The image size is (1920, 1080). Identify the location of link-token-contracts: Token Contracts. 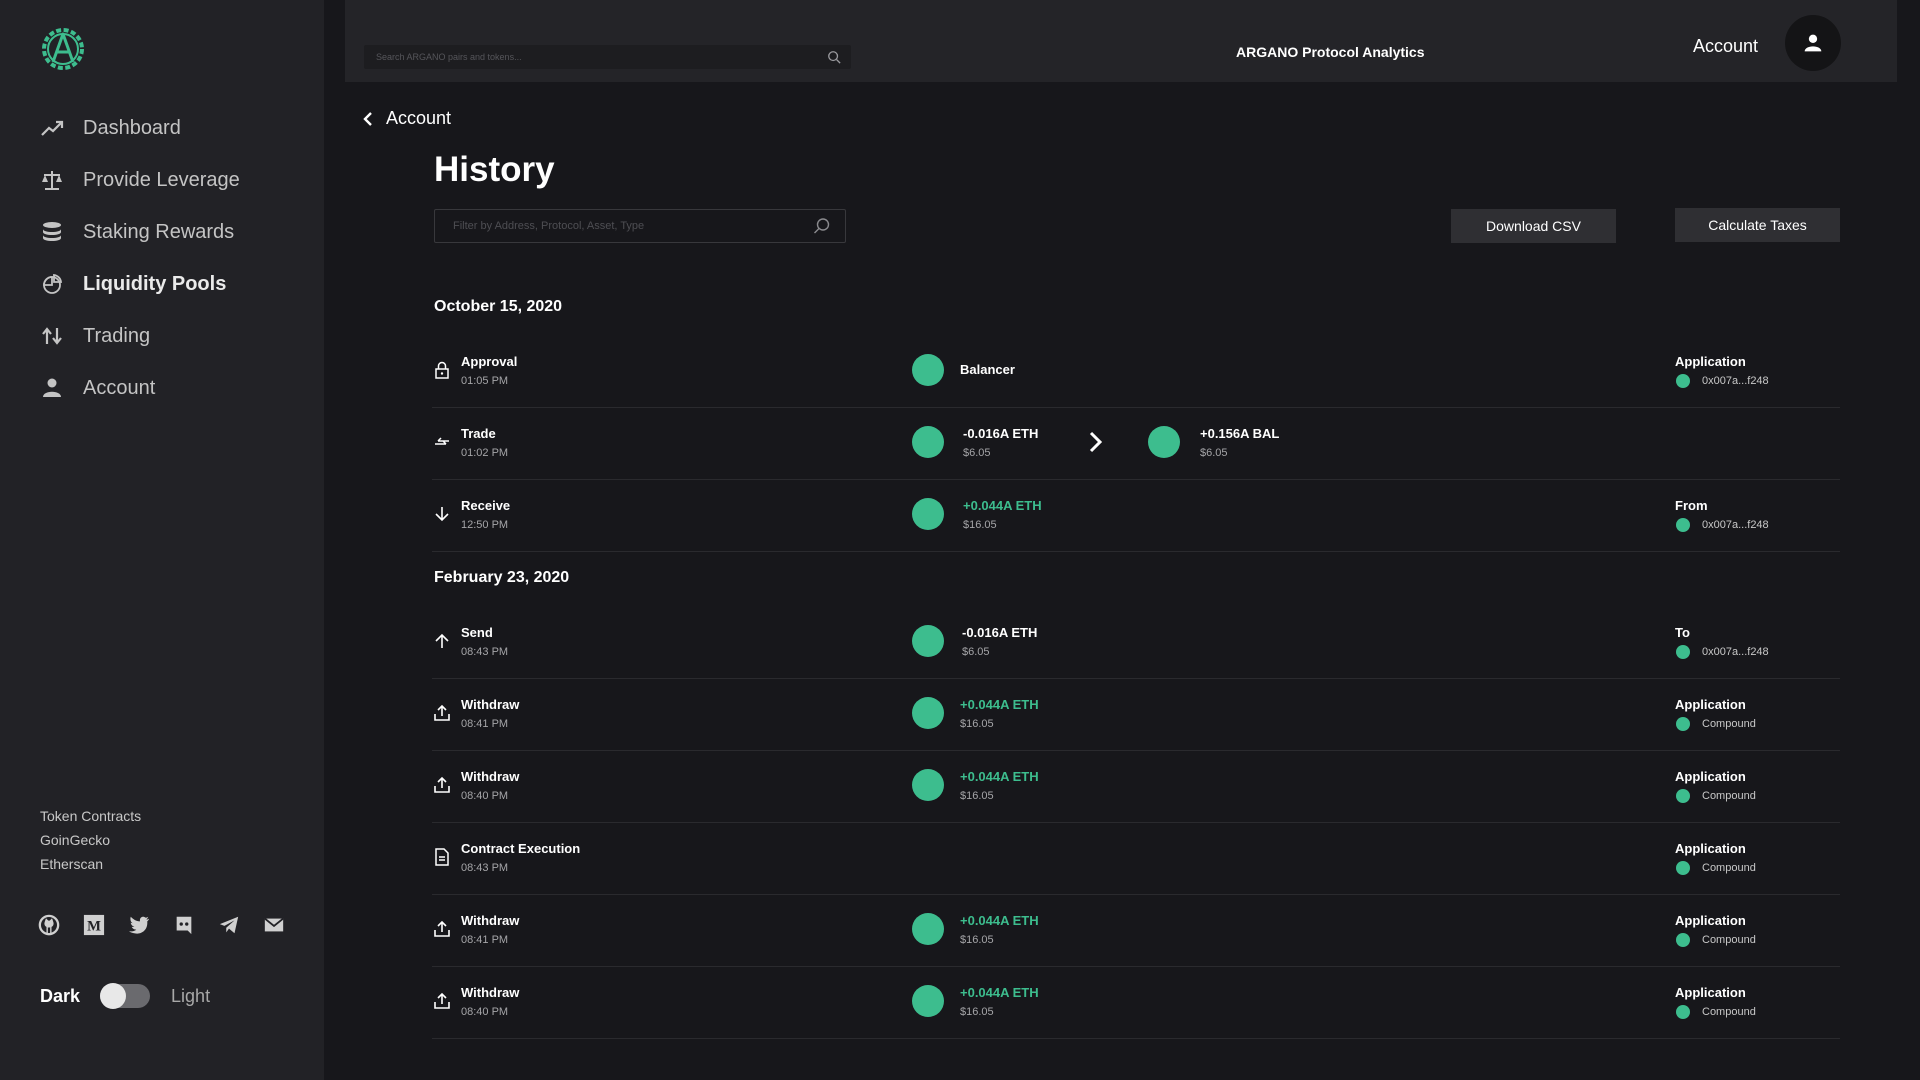
(90, 816).